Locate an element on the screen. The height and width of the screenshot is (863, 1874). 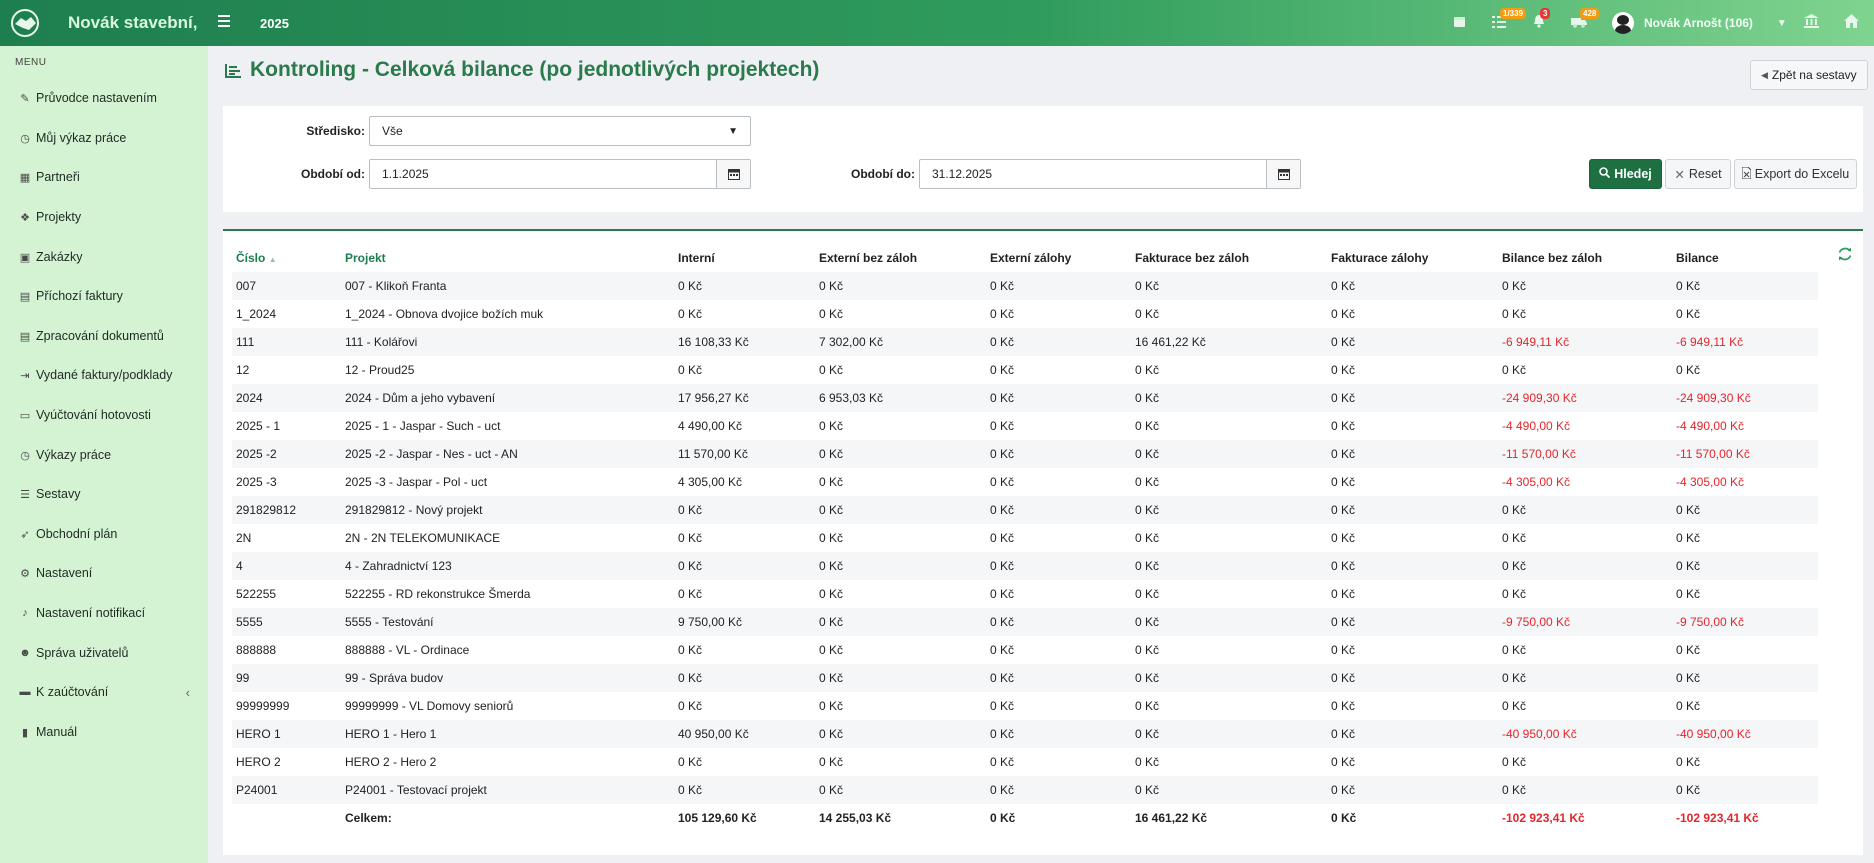
total-cell-fakturace-zalohy: 0 Kč is located at coordinates (1412, 818).